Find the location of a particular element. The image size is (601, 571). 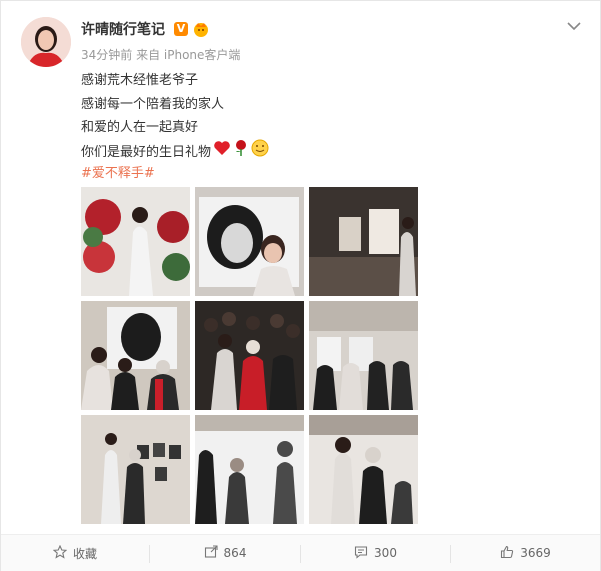

rose-icon is located at coordinates (241, 150).